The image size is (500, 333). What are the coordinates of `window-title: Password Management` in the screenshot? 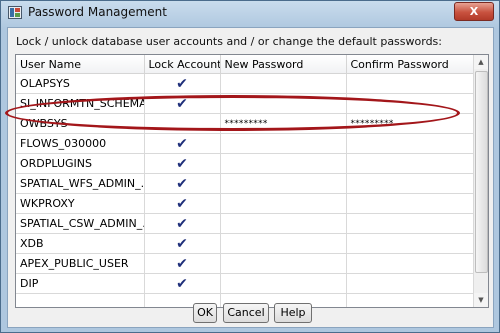 It's located at (97, 12).